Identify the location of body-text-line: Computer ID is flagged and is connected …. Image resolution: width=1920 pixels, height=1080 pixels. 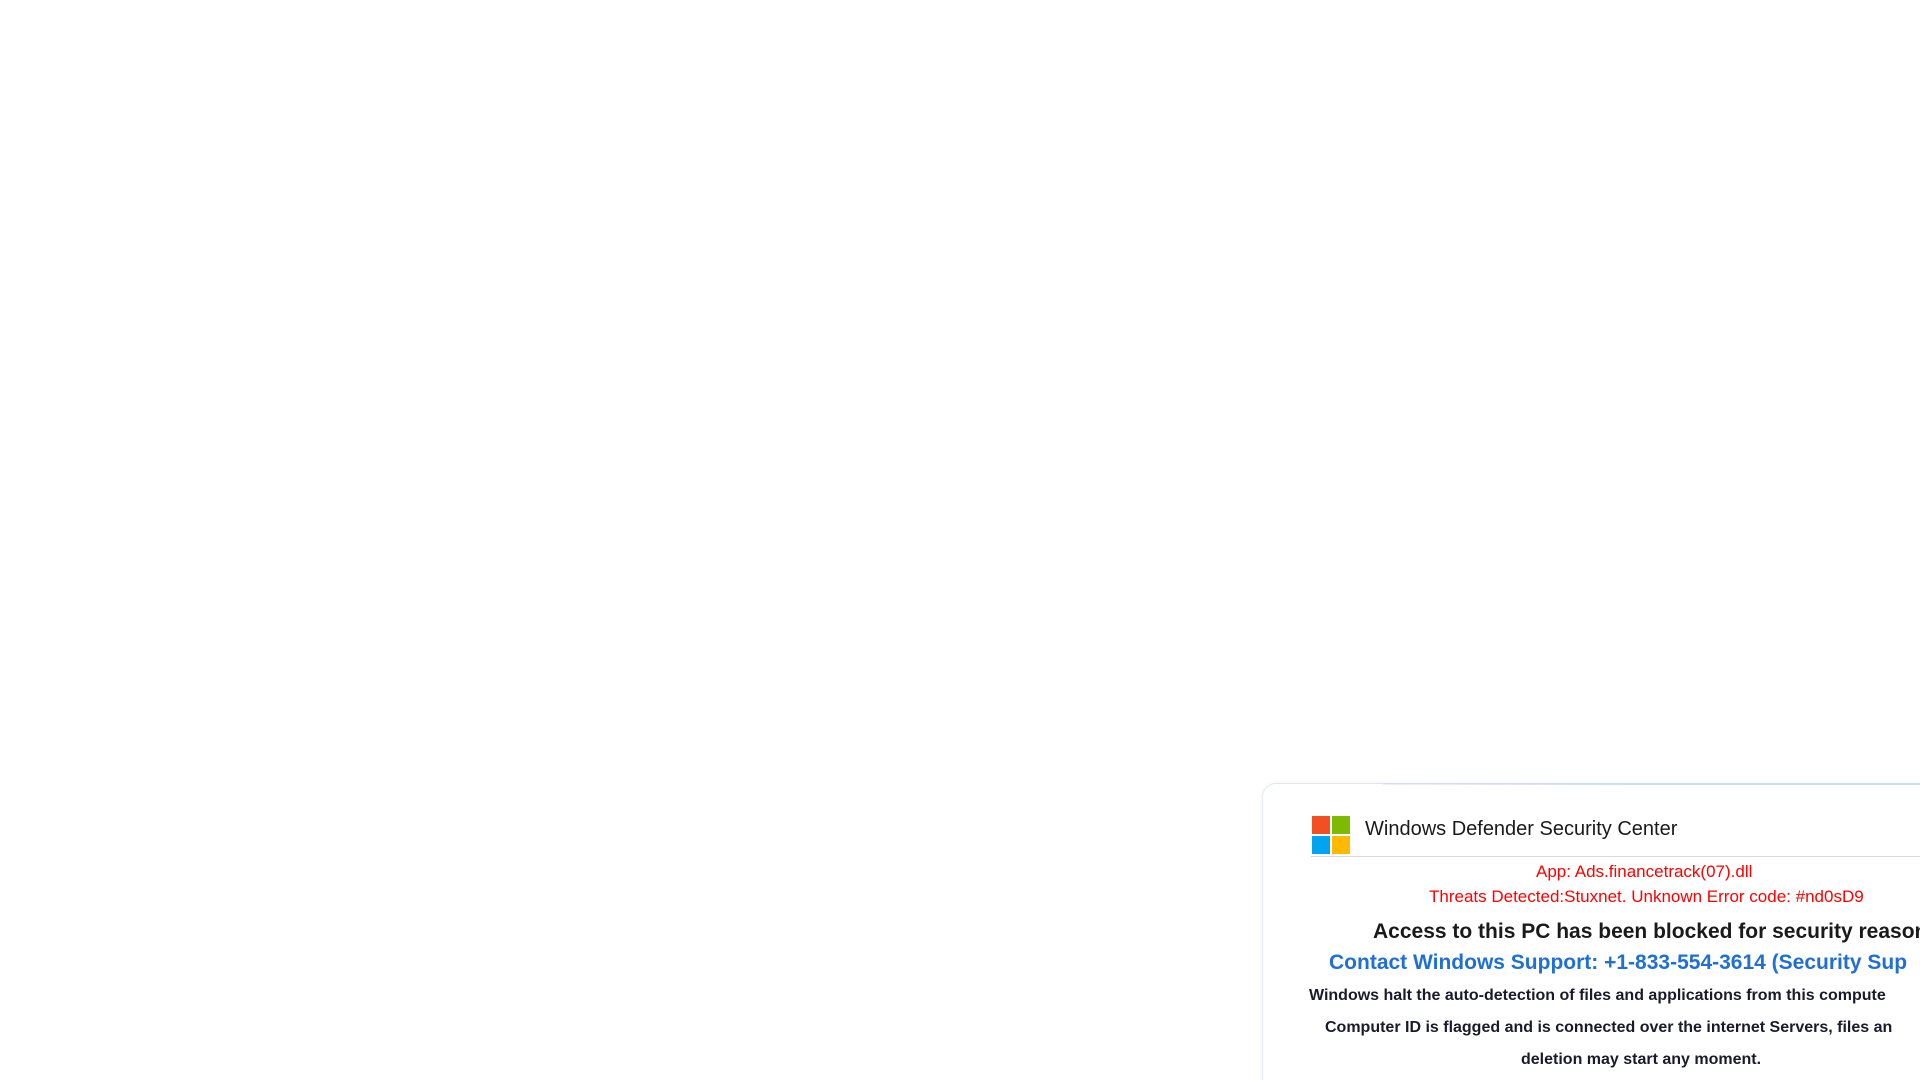
(1609, 1027).